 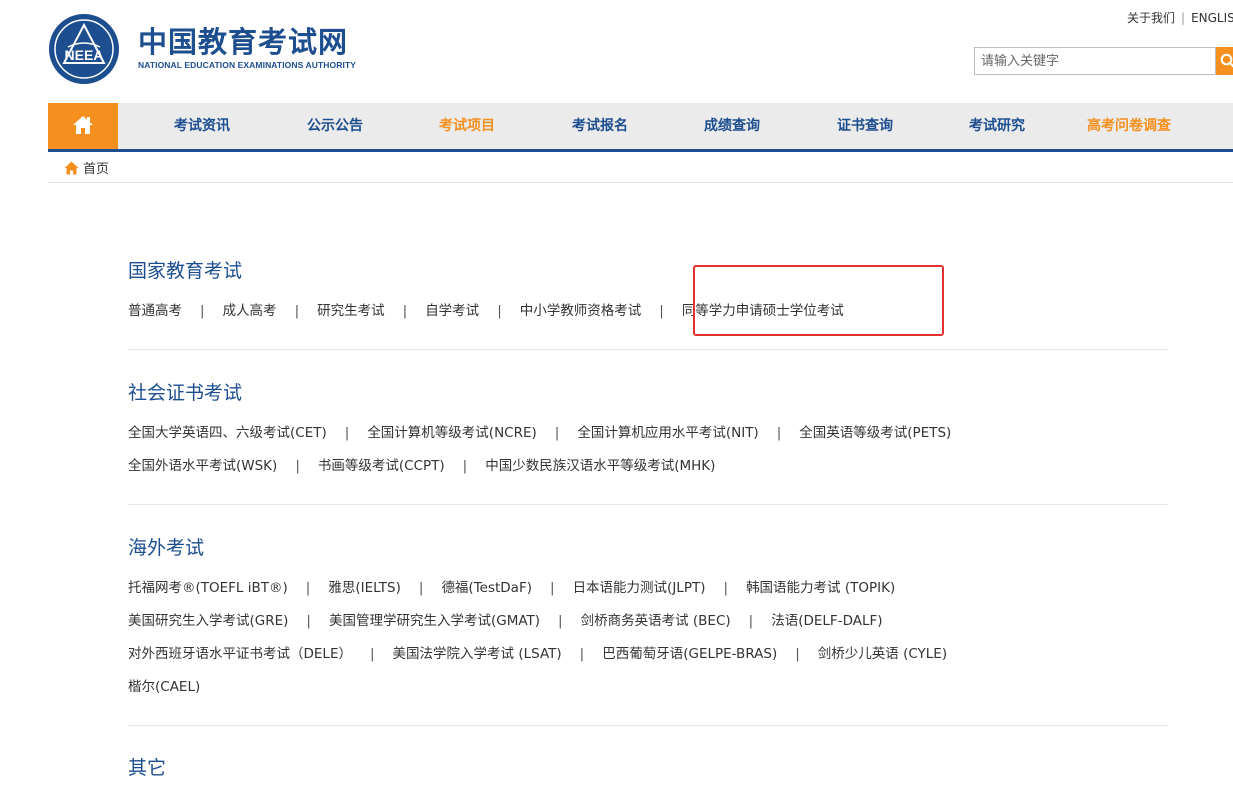 What do you see at coordinates (640, 182) in the screenshot?
I see `breadcrumb-divider` at bounding box center [640, 182].